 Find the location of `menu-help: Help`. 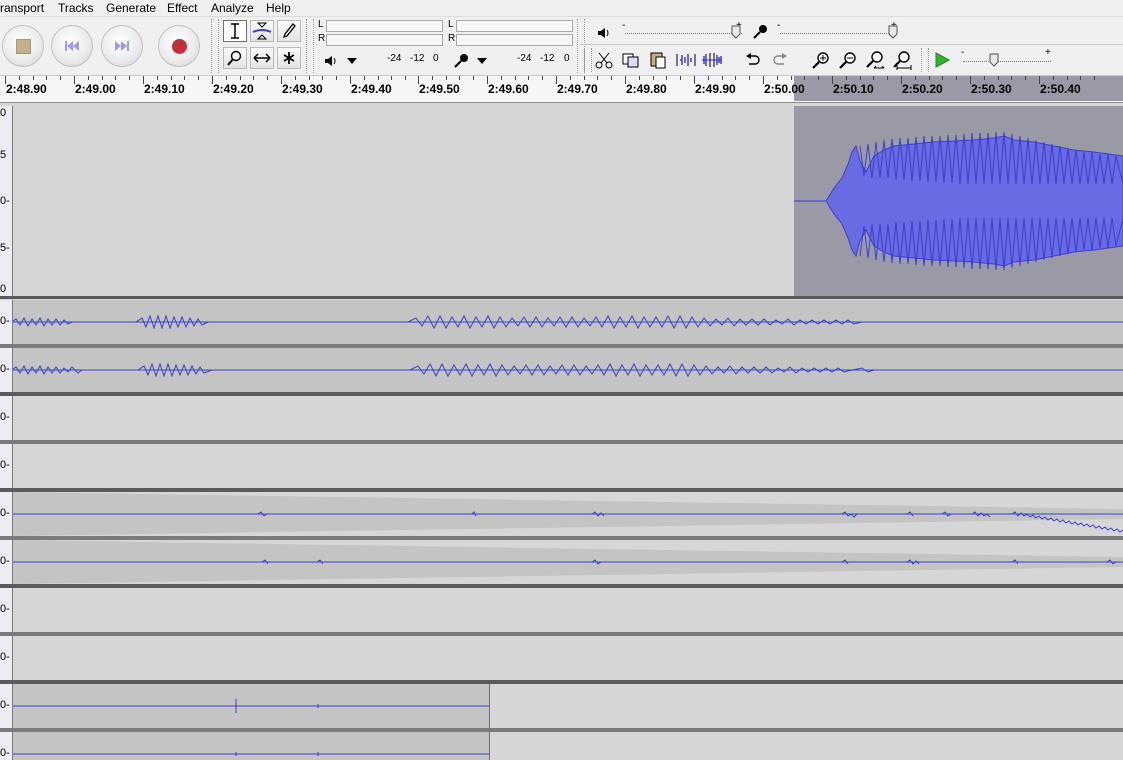

menu-help: Help is located at coordinates (278, 8).